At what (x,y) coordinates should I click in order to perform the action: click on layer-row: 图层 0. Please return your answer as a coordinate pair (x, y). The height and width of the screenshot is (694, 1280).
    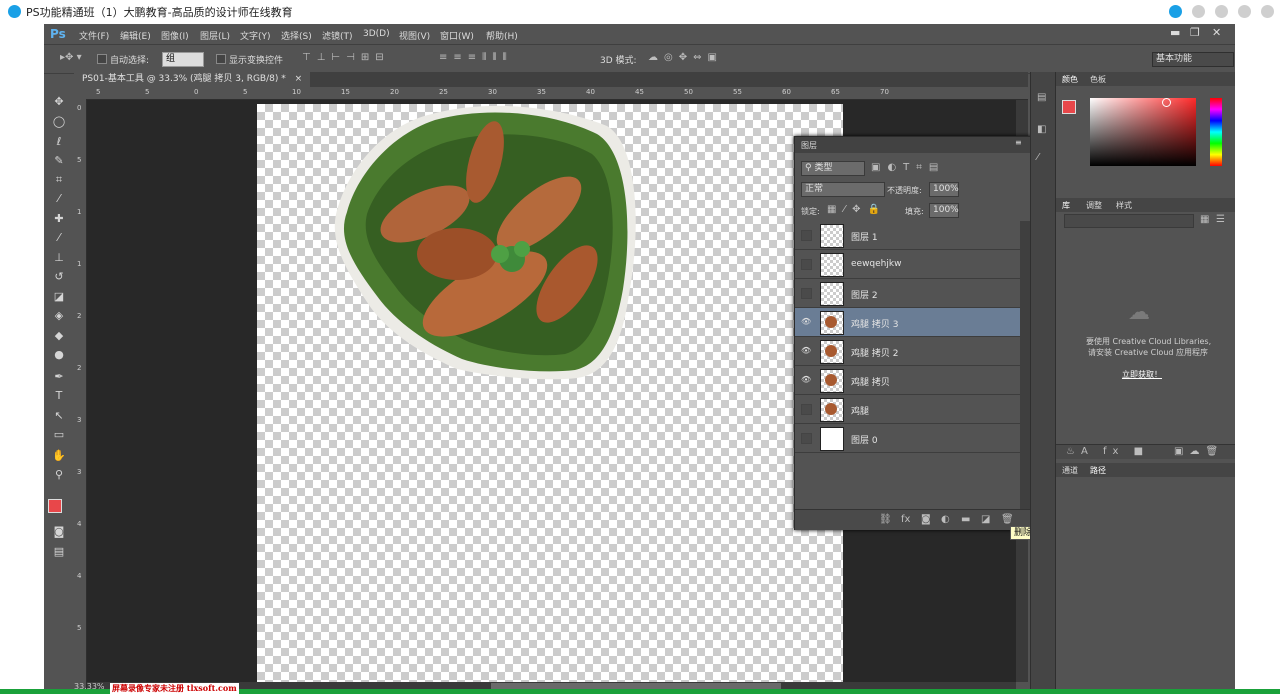
    Looking at the image, I should click on (907, 438).